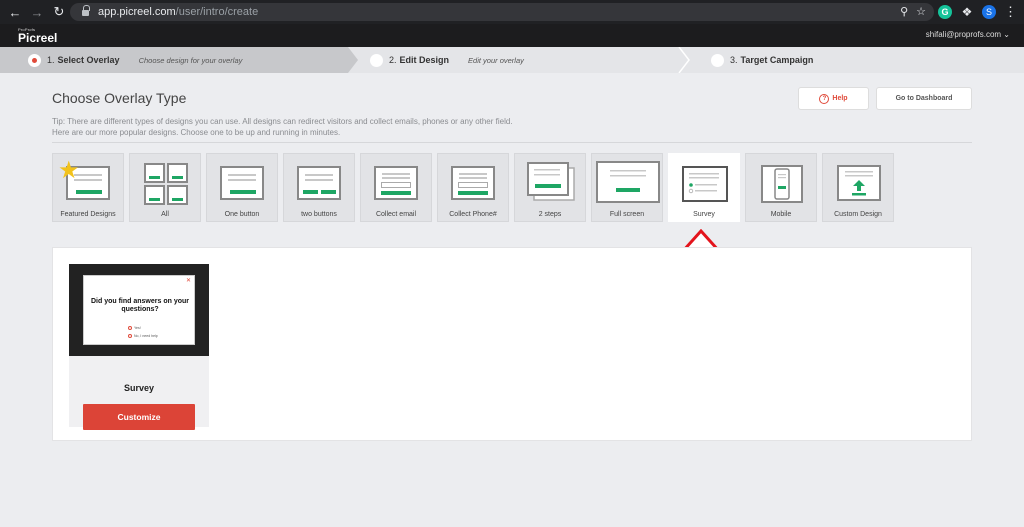  Describe the element at coordinates (705, 184) in the screenshot. I see `survey-icon` at that location.